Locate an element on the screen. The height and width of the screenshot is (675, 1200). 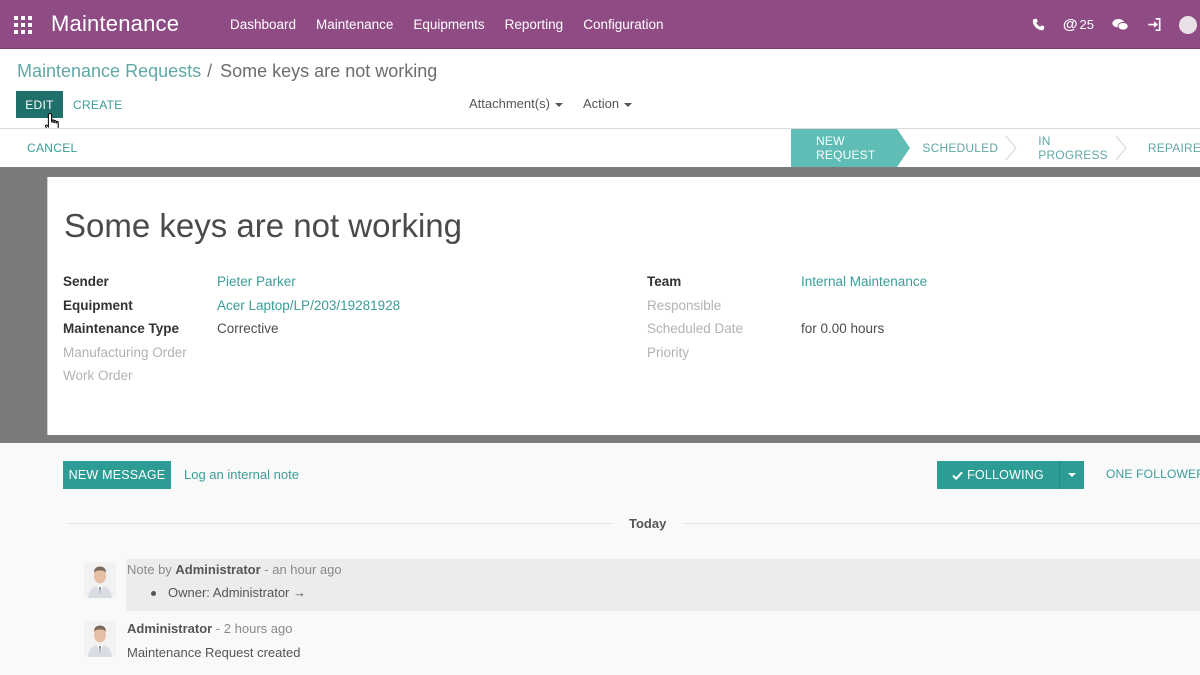
followers-link: ONE FOLLOWER is located at coordinates (1153, 474).